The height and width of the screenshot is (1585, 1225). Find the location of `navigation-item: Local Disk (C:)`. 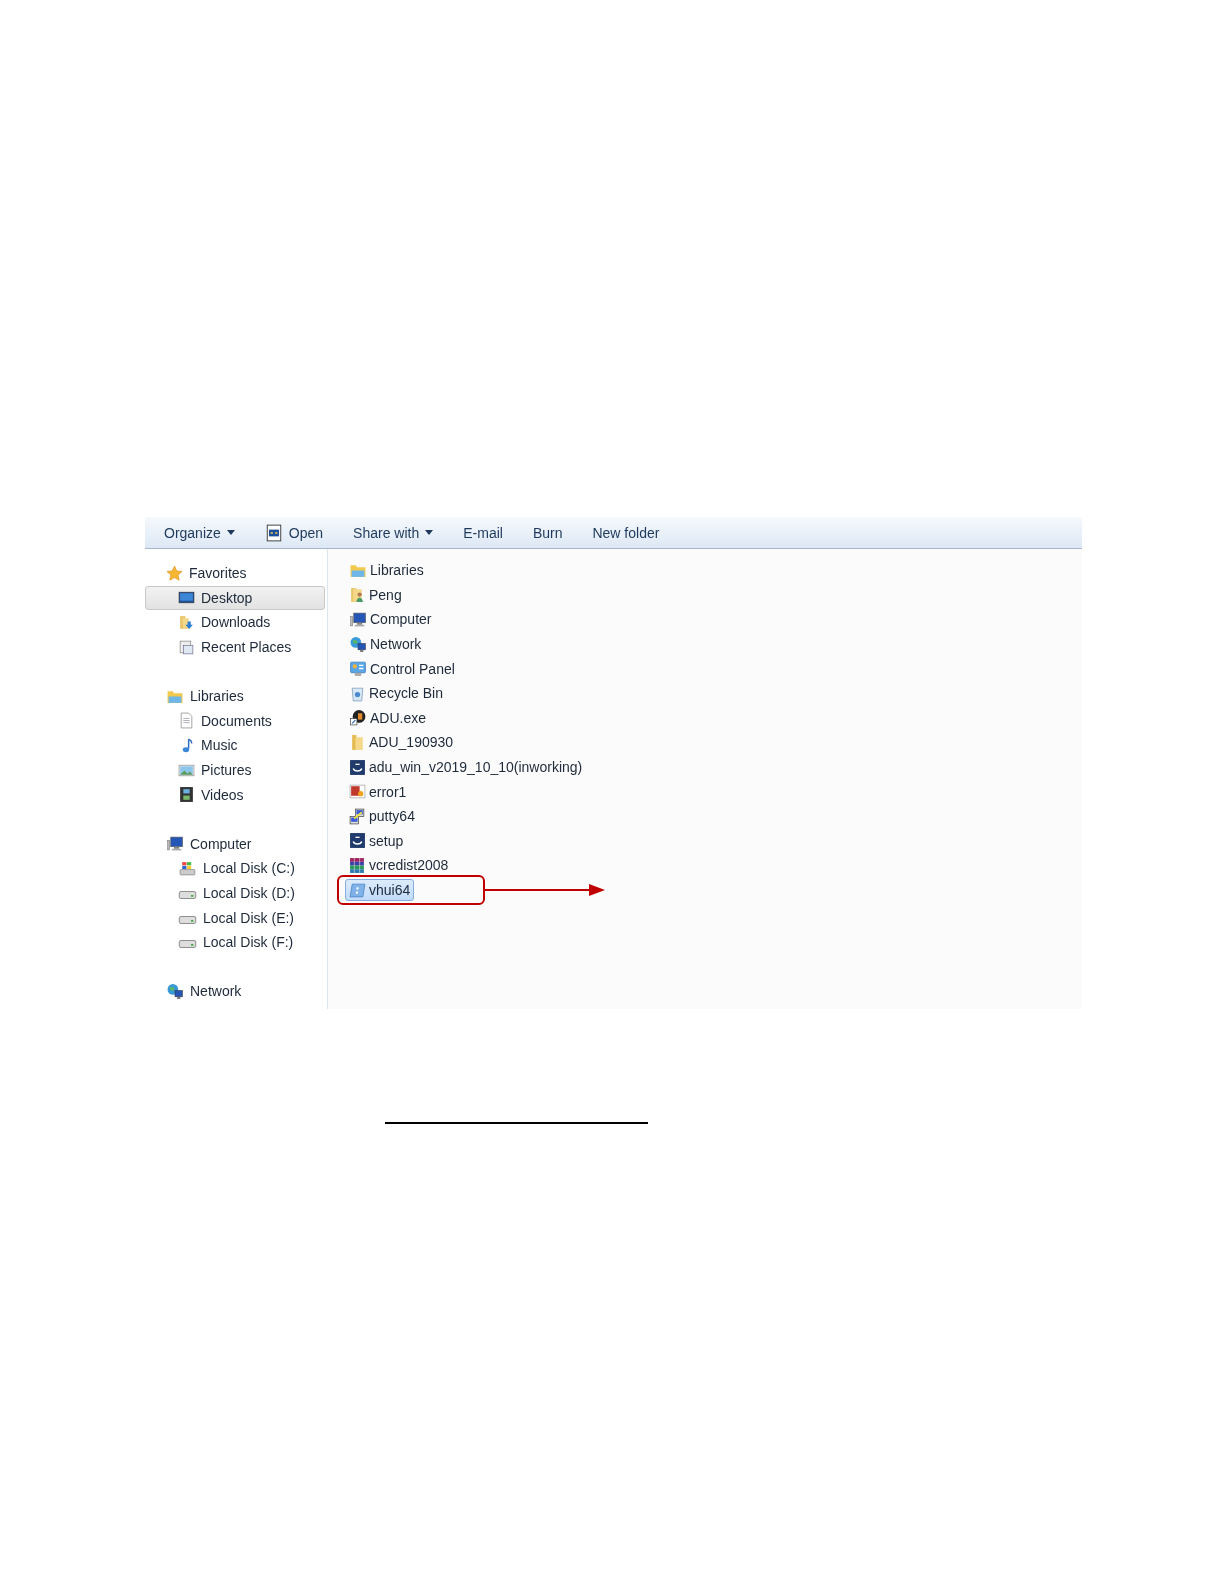

navigation-item: Local Disk (C:) is located at coordinates (235, 868).